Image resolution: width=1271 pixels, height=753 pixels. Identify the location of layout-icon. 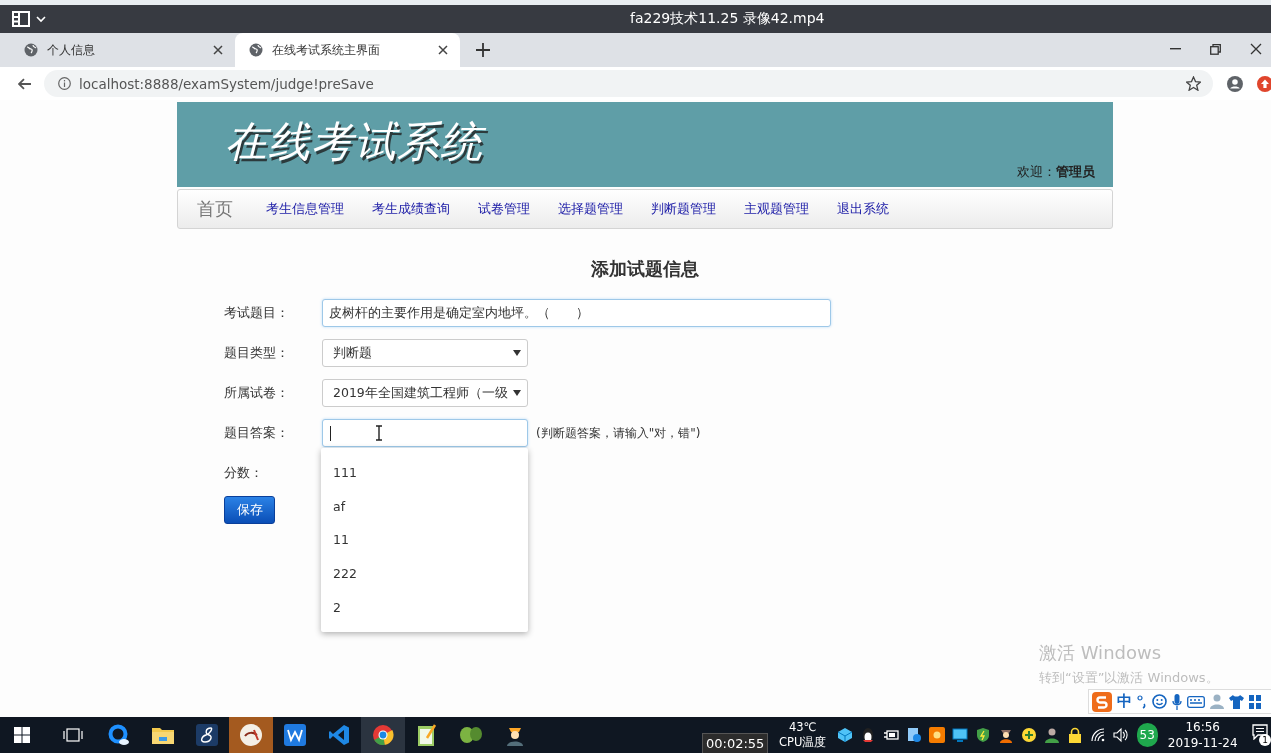
(21, 19).